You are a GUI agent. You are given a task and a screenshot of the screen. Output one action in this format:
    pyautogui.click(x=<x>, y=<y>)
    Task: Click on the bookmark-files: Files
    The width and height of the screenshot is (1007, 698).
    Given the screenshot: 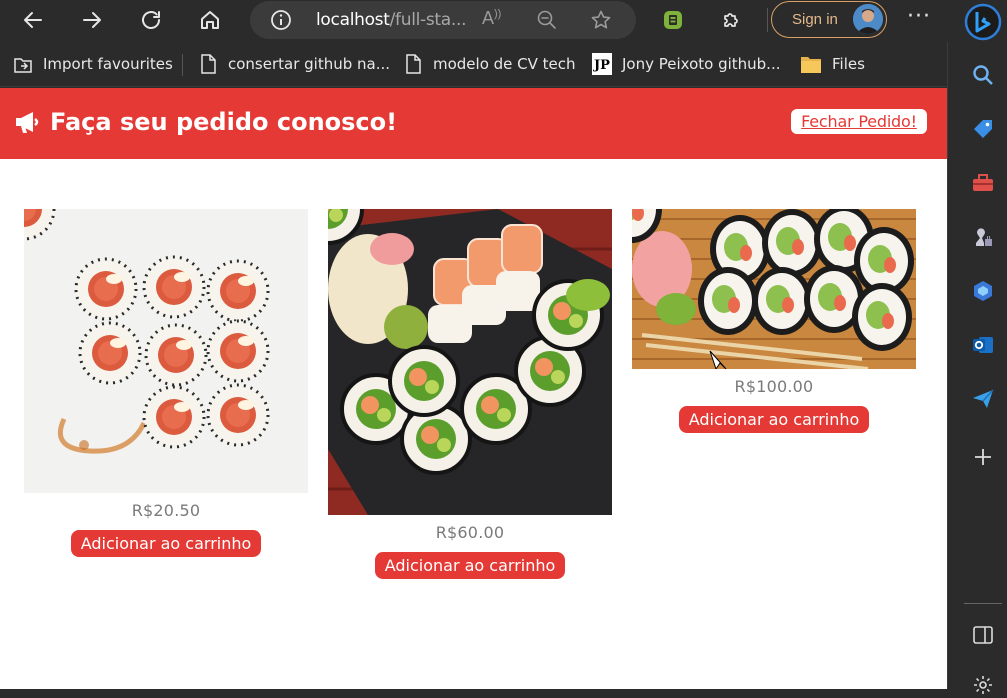 What is the action you would take?
    pyautogui.click(x=832, y=64)
    